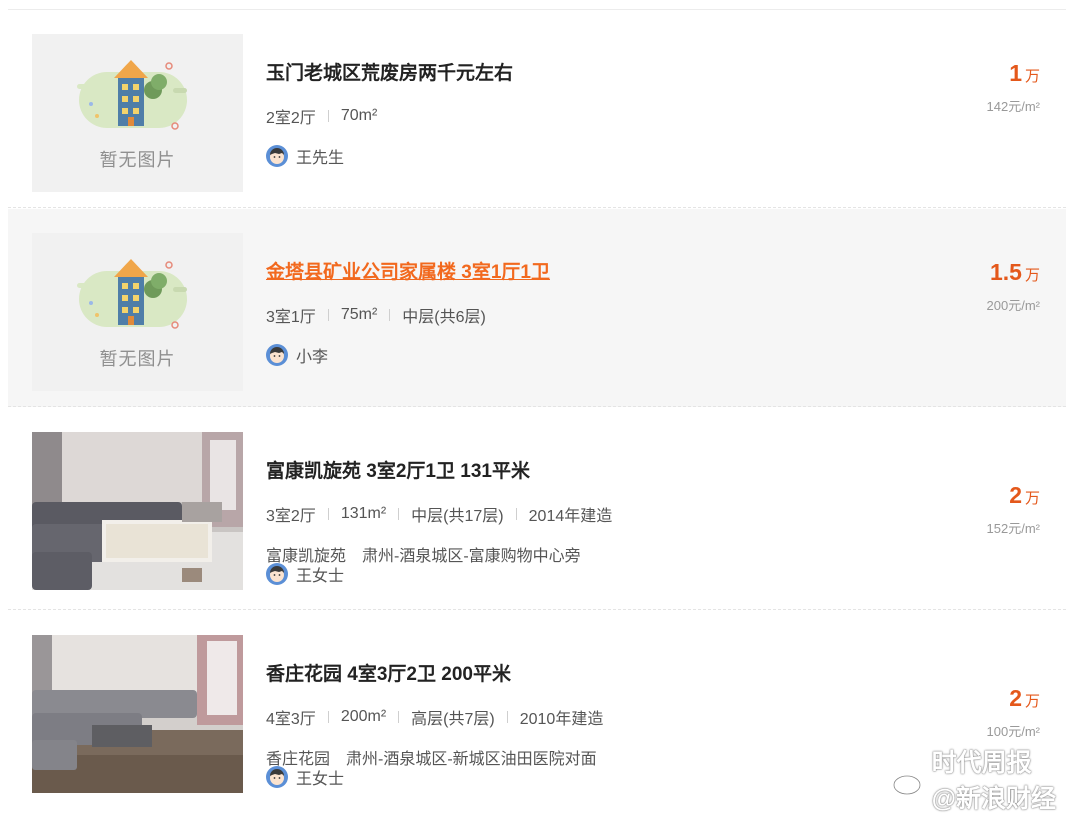 This screenshot has height=823, width=1080. I want to click on layout-text: 3室1厅, so click(291, 317).